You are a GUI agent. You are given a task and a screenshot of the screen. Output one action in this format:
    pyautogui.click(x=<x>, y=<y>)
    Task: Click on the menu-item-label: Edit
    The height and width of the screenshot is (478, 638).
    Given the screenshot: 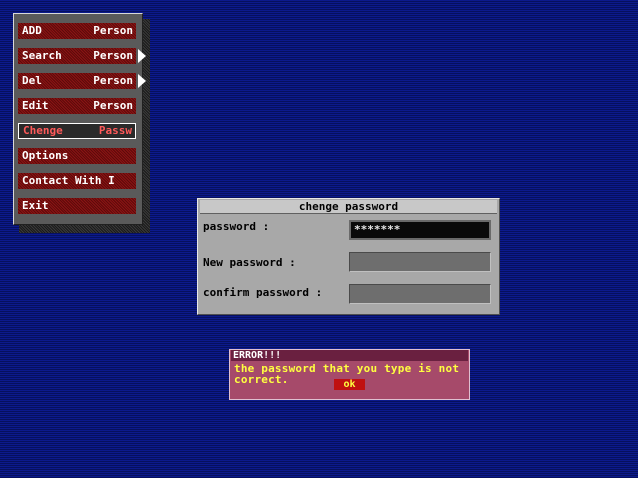 What is the action you would take?
    pyautogui.click(x=35, y=105)
    